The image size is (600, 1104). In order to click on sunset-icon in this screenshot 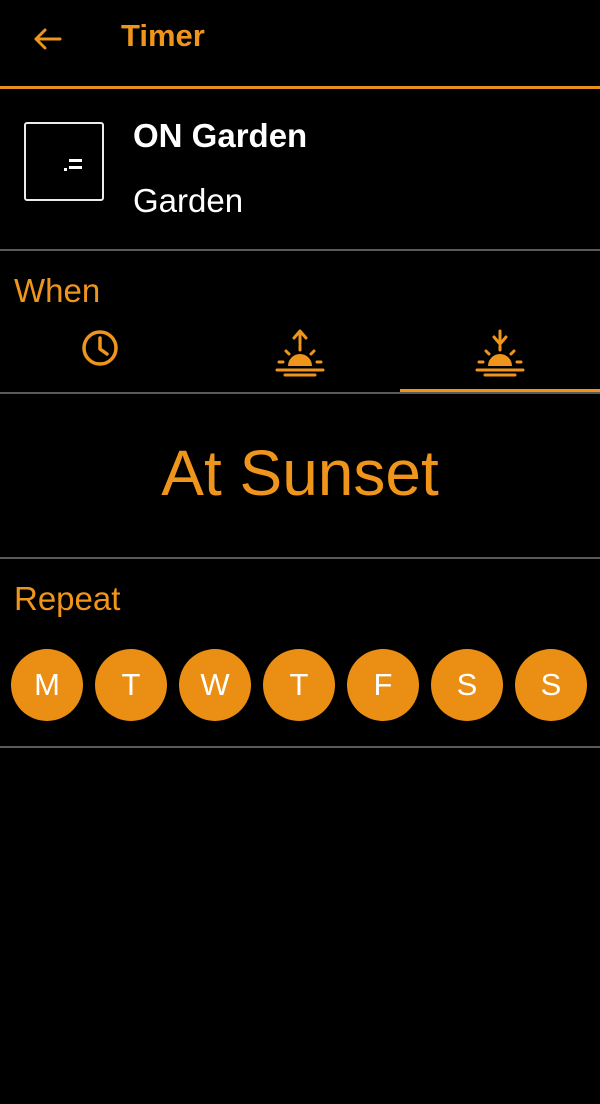, I will do `click(500, 353)`.